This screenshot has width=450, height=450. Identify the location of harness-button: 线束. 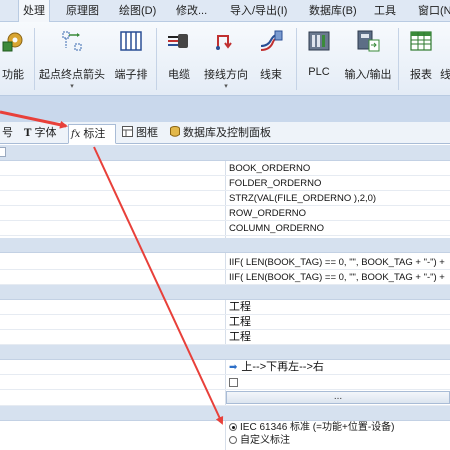
(271, 59).